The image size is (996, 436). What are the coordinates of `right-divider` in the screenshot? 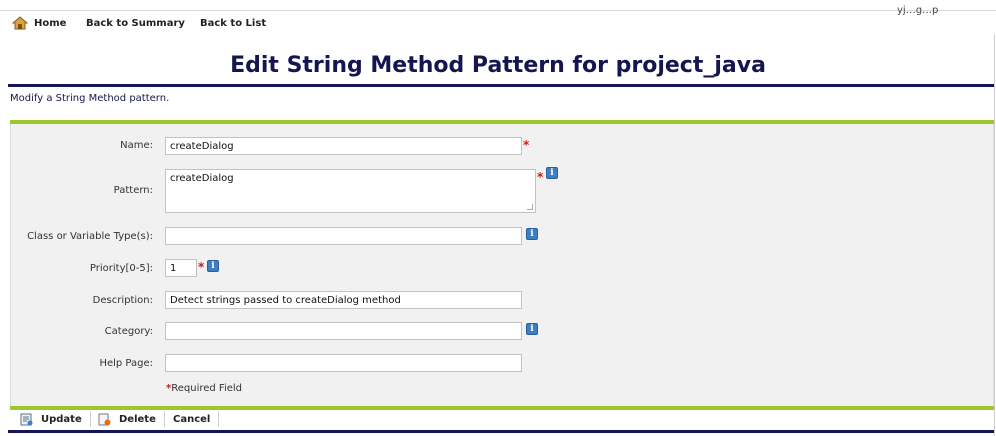 It's located at (994, 235).